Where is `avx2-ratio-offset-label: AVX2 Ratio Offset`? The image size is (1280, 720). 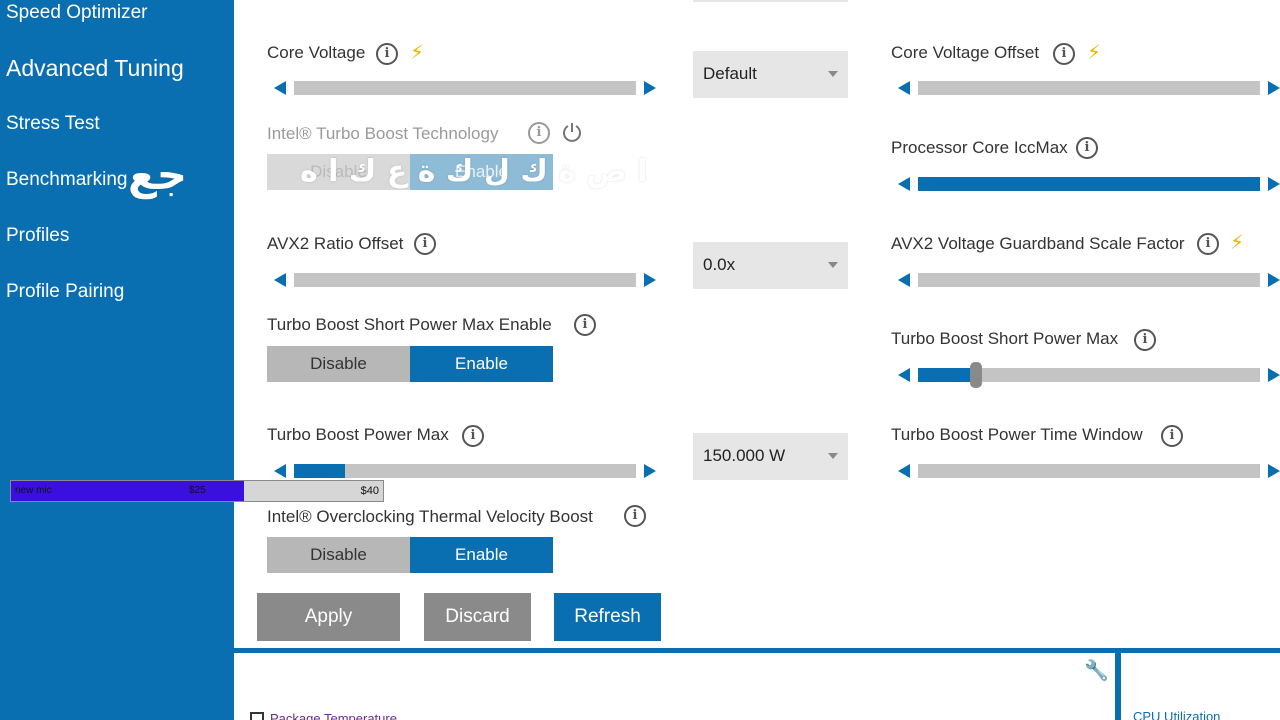
avx2-ratio-offset-label: AVX2 Ratio Offset is located at coordinates (335, 243).